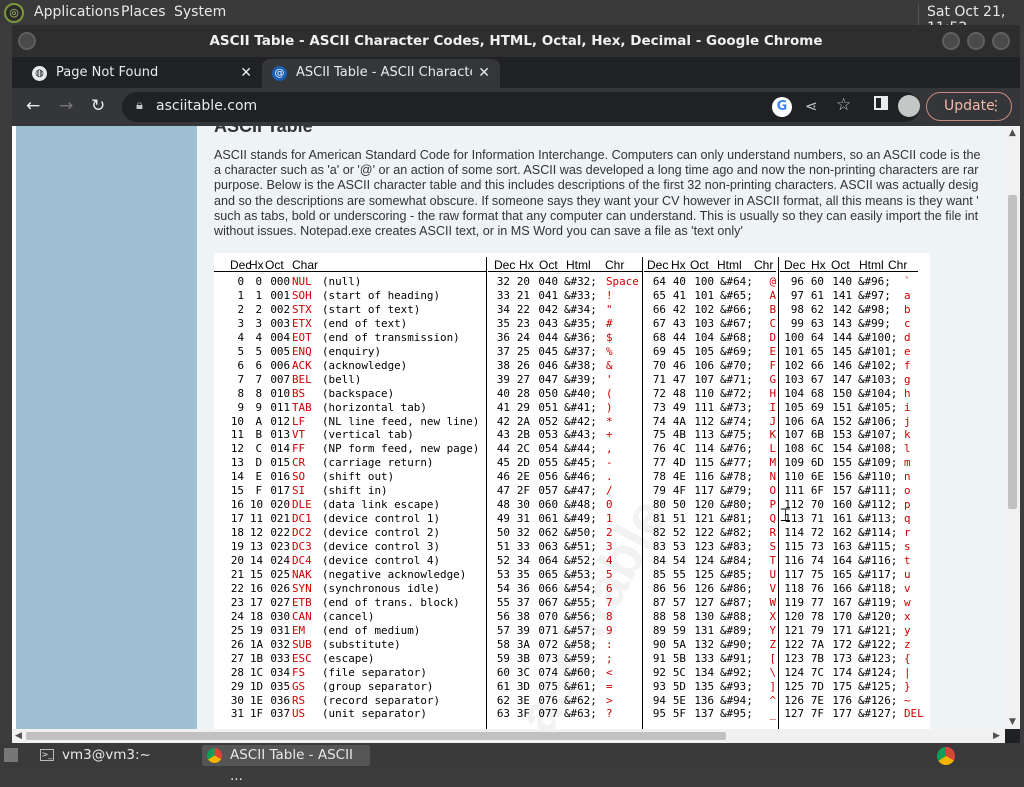 This screenshot has height=787, width=1024. What do you see at coordinates (679, 658) in the screenshot?
I see `table-cell: 5B` at bounding box center [679, 658].